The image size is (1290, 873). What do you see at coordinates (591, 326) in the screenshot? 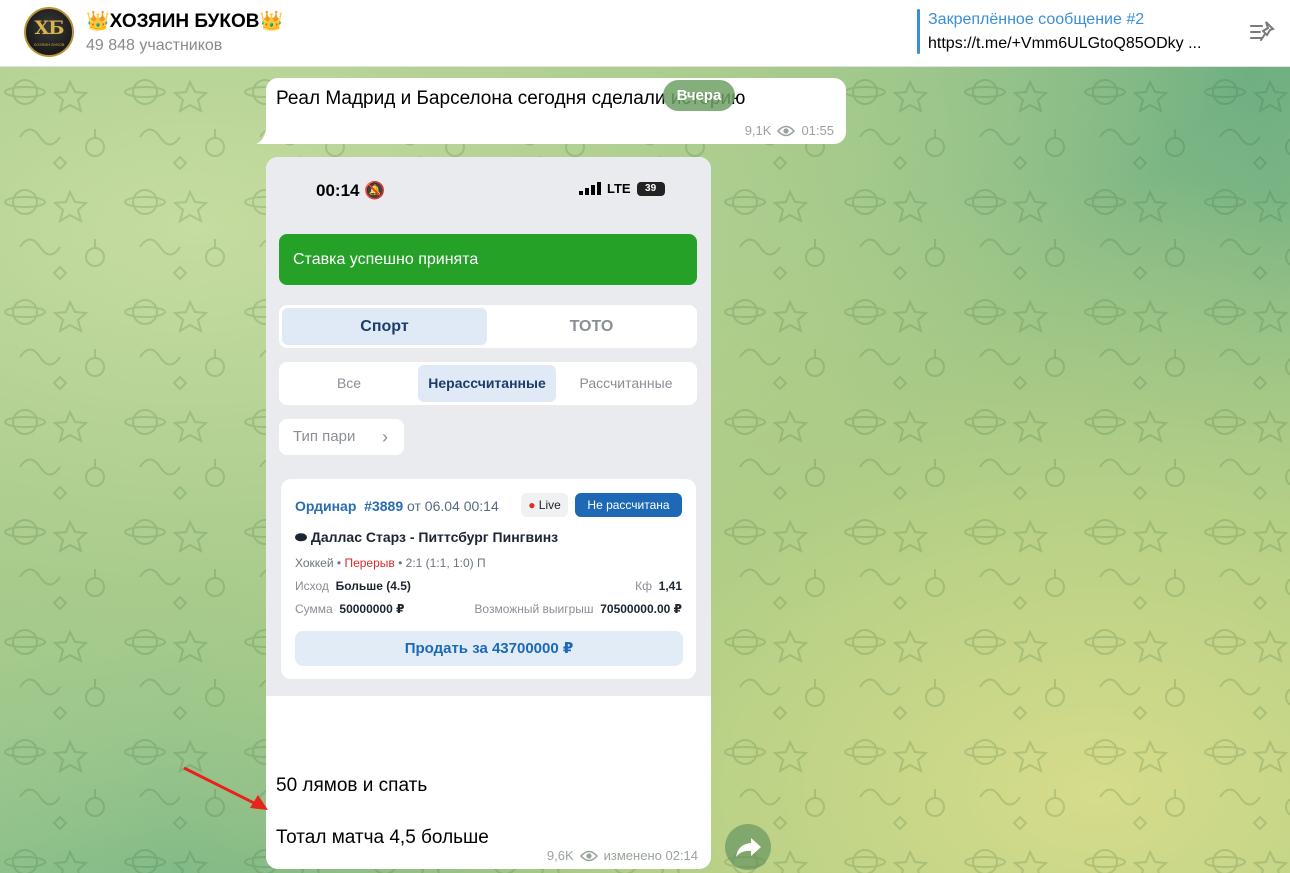
I see `tab-toto: ТОТО` at bounding box center [591, 326].